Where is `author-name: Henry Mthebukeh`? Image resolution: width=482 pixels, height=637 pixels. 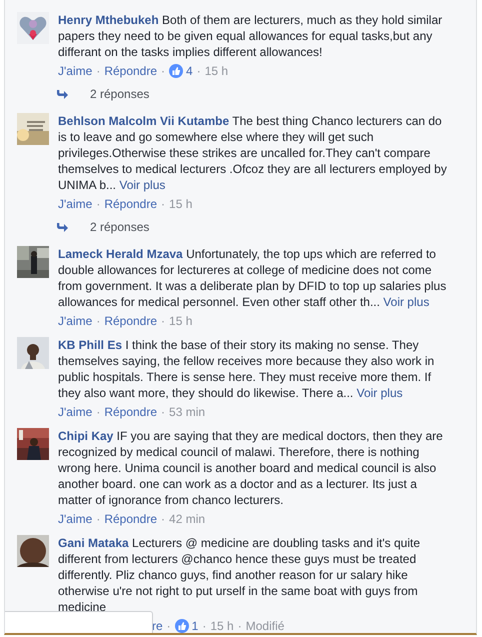 author-name: Henry Mthebukeh is located at coordinates (108, 20).